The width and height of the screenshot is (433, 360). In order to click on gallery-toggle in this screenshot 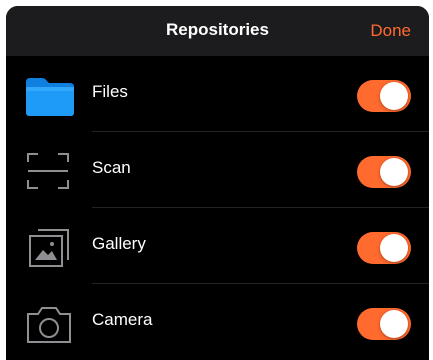, I will do `click(384, 248)`.